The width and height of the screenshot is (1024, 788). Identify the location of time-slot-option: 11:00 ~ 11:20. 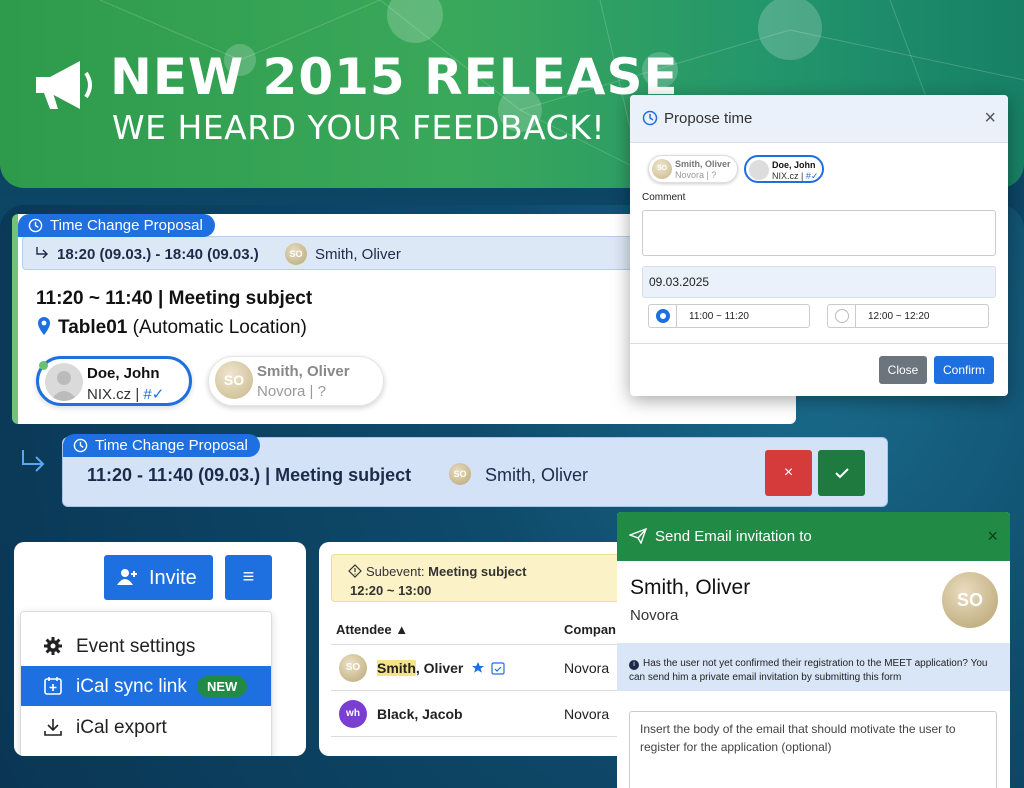
(729, 316).